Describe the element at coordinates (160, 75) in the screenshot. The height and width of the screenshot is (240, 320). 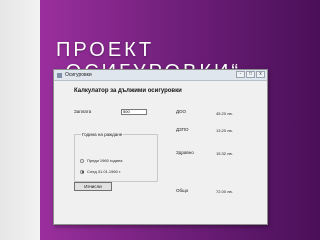
I see `window-titlebar: Осигуровки - □ x` at that location.